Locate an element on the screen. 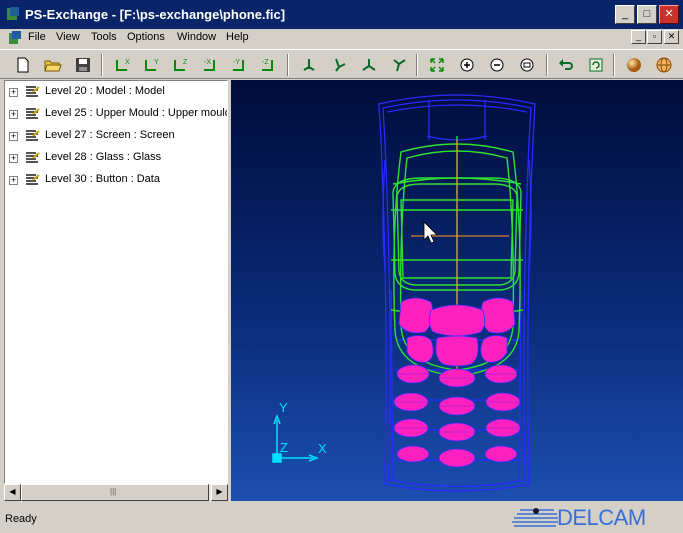  view-axis-neg-z-icon: -Z is located at coordinates (268, 65).